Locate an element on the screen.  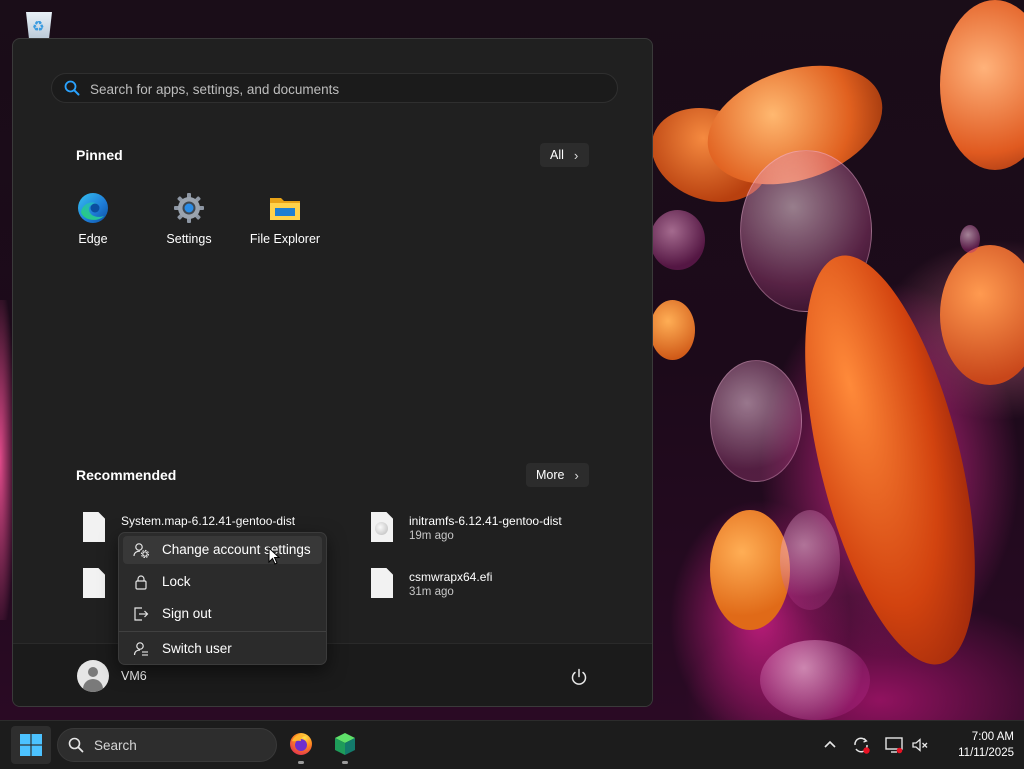
clock-time: 7:00 AM is located at coordinates (992, 737).